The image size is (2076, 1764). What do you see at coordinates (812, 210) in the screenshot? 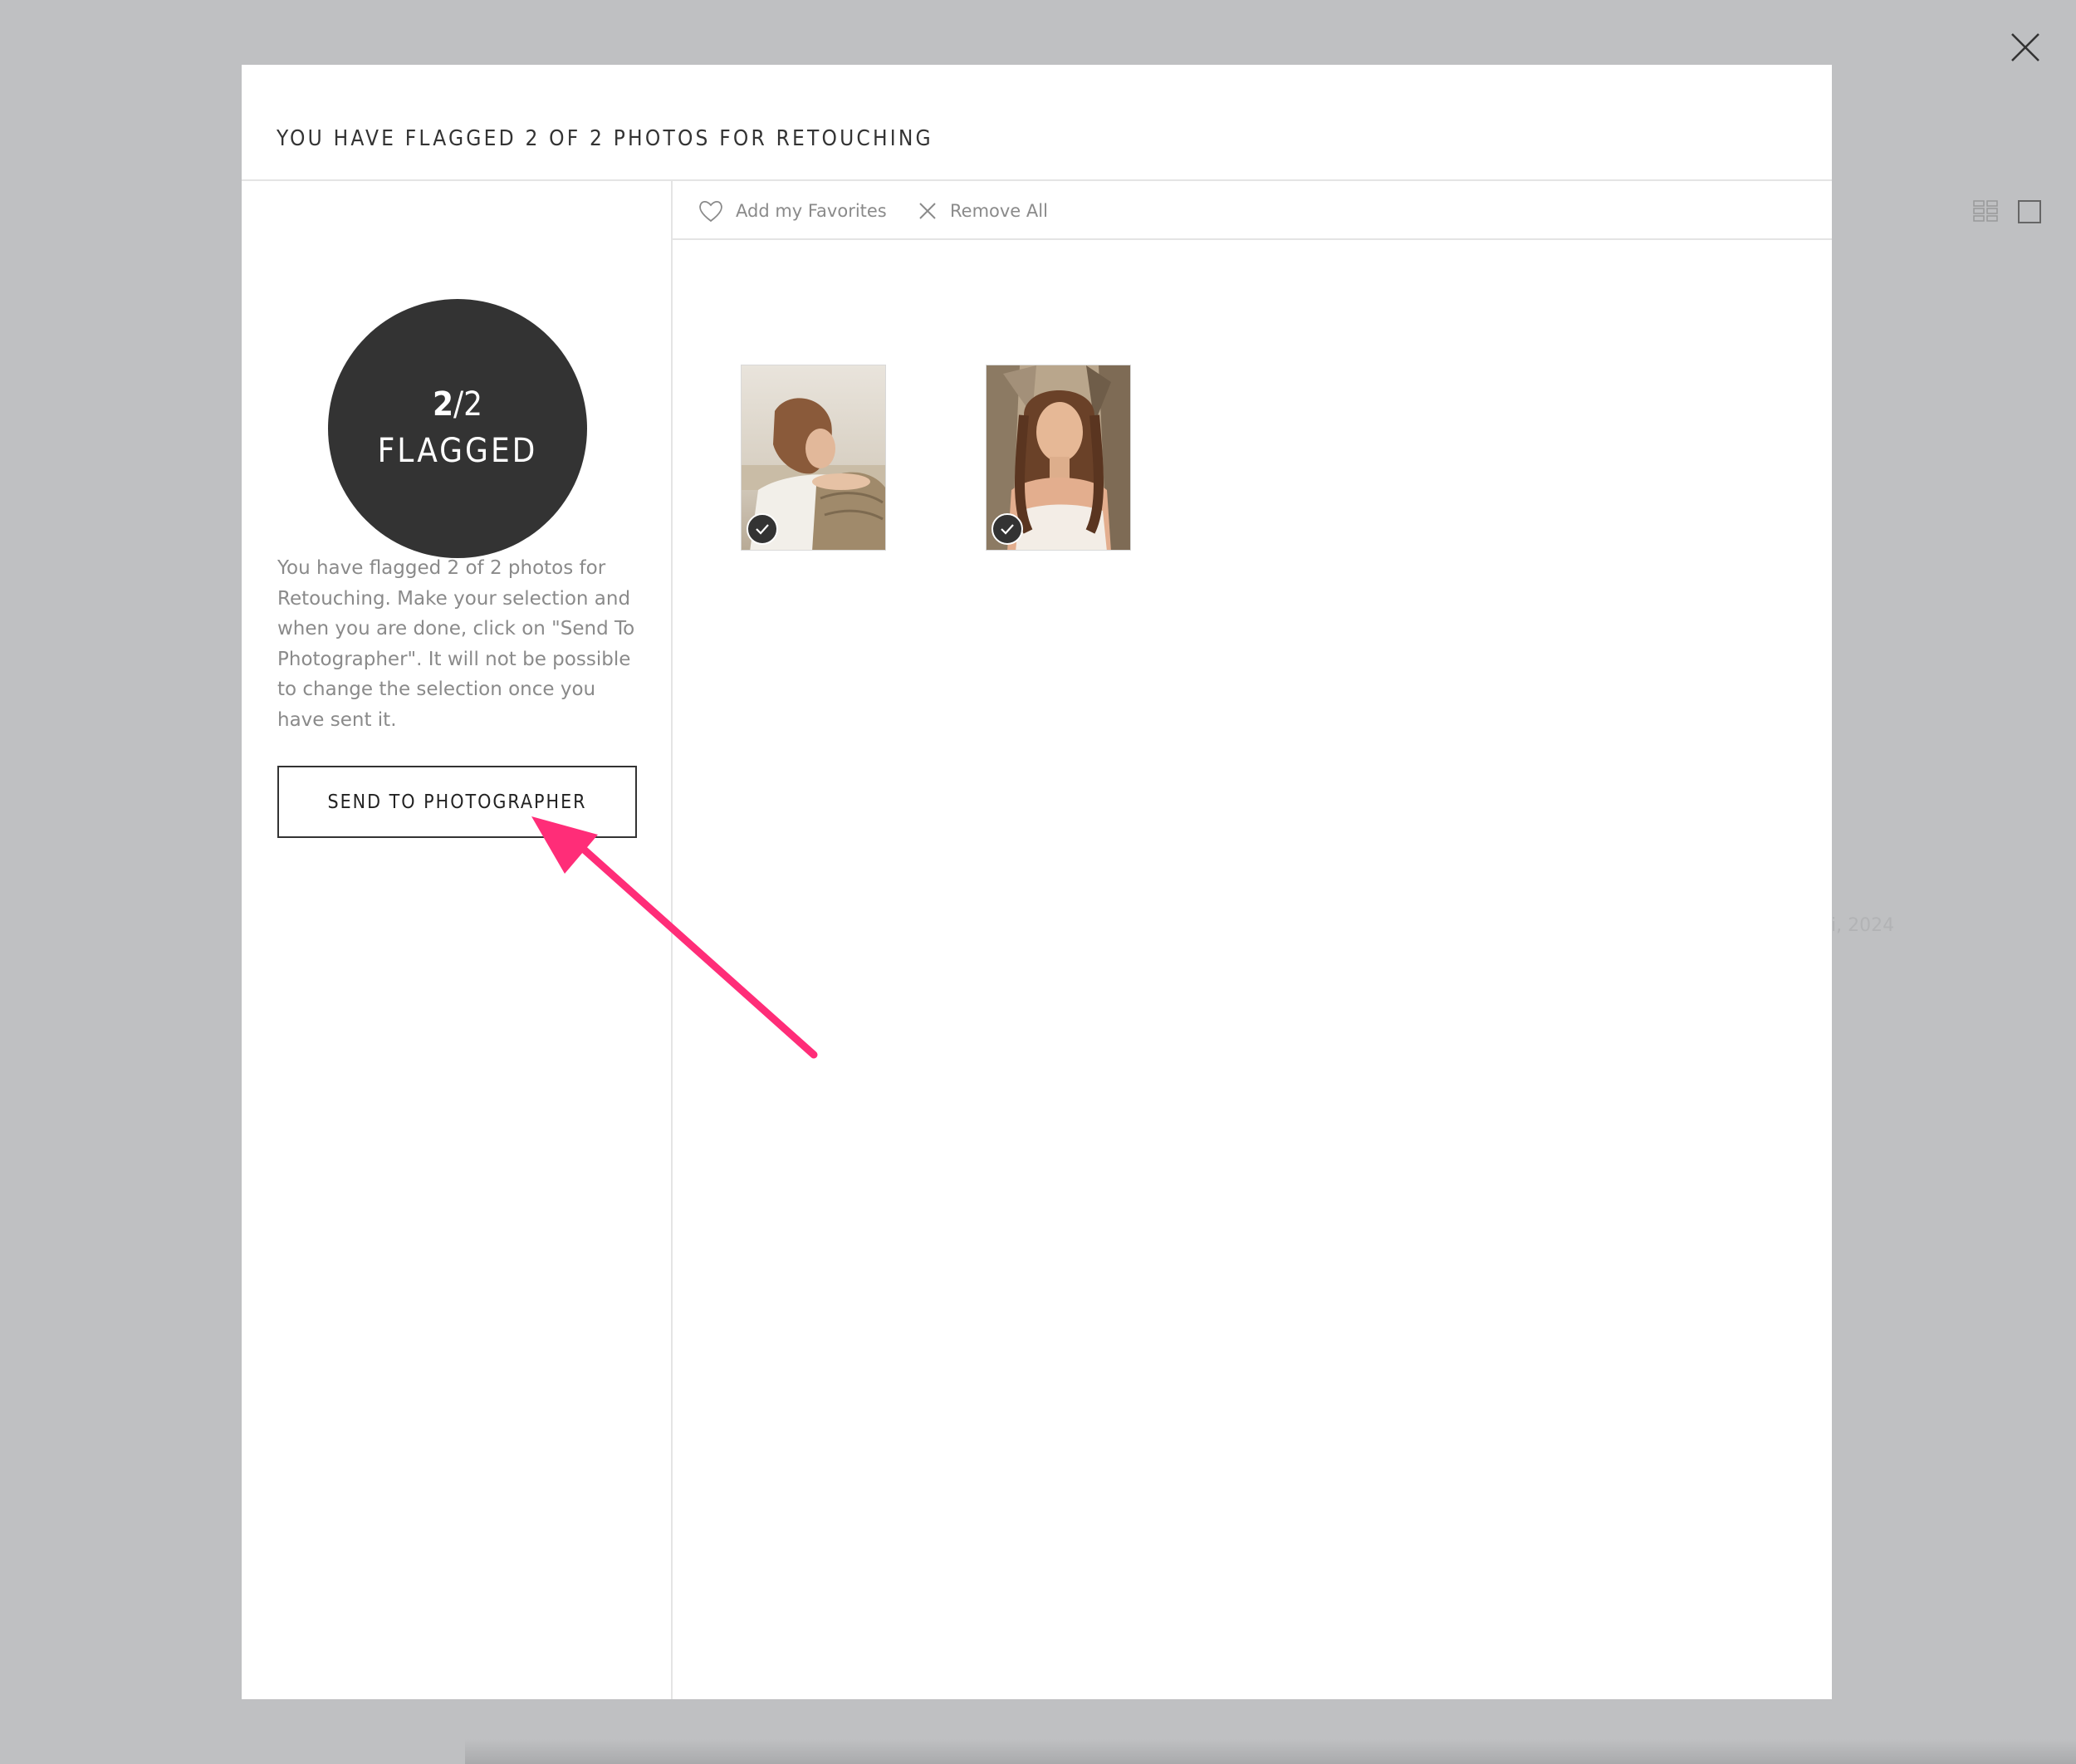
I see `add-favorites-label: Add my Favorites` at bounding box center [812, 210].